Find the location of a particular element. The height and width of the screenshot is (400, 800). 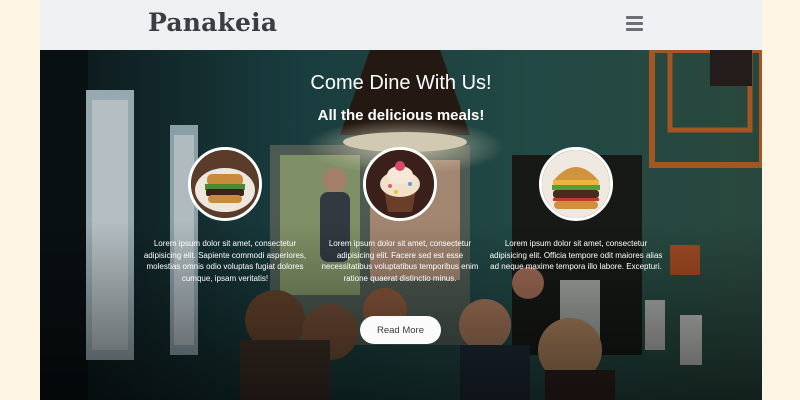

hamburger-menu-icon is located at coordinates (635, 24).